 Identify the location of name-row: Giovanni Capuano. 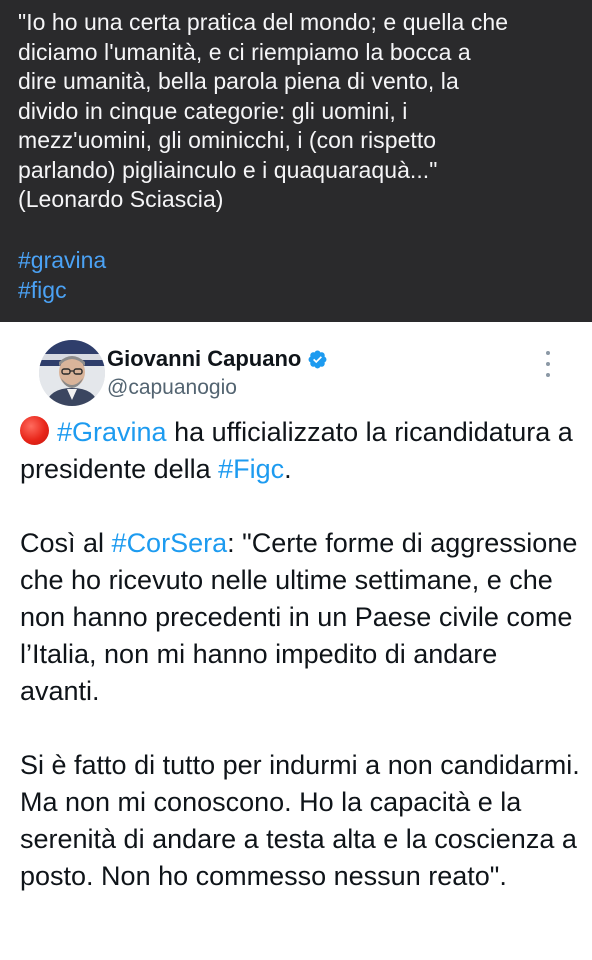
(217, 359).